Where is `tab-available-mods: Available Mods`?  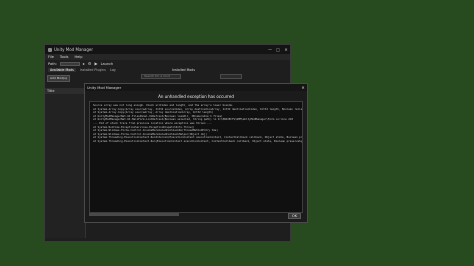
tab-available-mods: Available Mods is located at coordinates (62, 70).